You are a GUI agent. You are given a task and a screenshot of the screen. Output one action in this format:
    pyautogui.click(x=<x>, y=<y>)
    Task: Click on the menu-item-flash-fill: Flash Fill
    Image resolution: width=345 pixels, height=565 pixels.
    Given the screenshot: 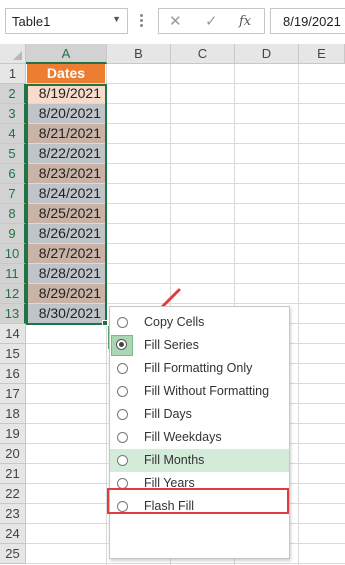 What is the action you would take?
    pyautogui.click(x=199, y=506)
    